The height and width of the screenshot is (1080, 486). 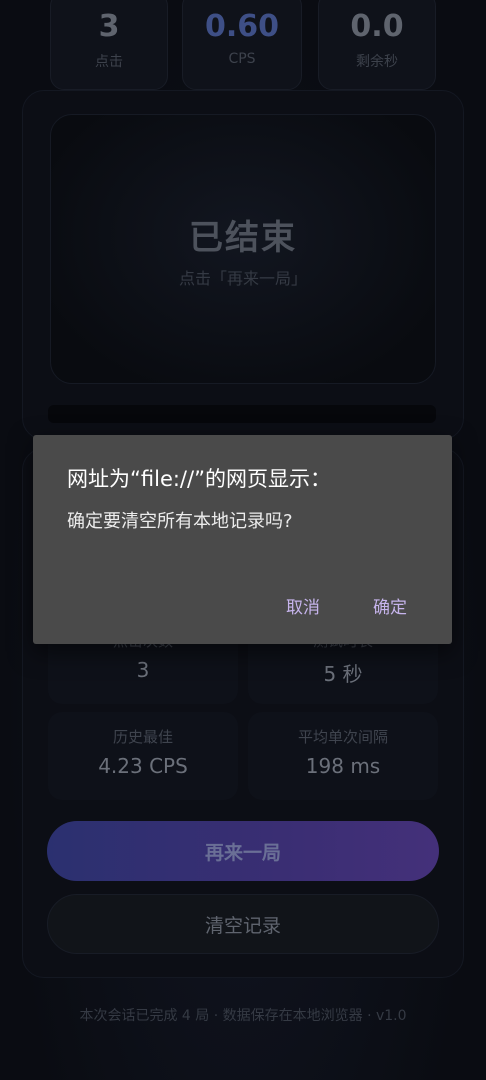 What do you see at coordinates (242, 45) in the screenshot?
I see `stat-cps: 0.60 CPS` at bounding box center [242, 45].